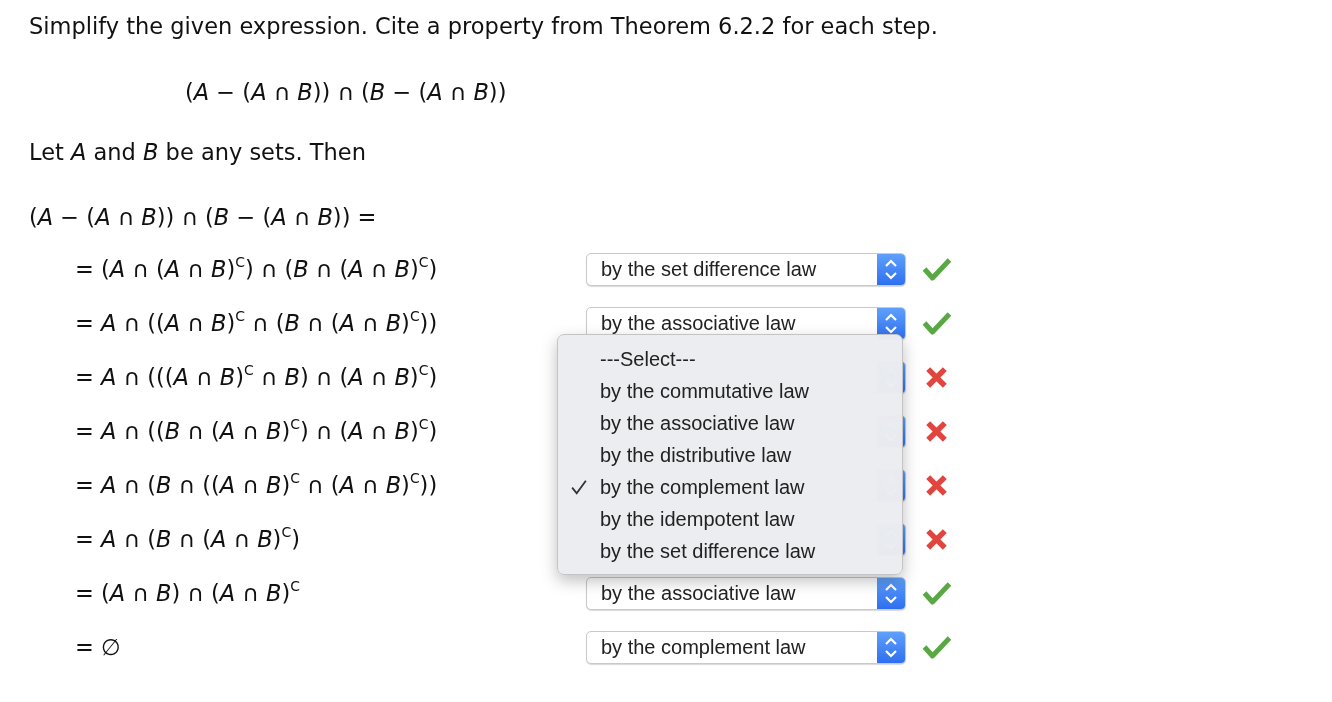 This screenshot has width=1332, height=702. Describe the element at coordinates (256, 431) in the screenshot. I see `math-expression: = A ∩ ((B ∩ (A ∩ B)$^{C}$) ∩ (A ∩ B)$^{C}$)` at that location.